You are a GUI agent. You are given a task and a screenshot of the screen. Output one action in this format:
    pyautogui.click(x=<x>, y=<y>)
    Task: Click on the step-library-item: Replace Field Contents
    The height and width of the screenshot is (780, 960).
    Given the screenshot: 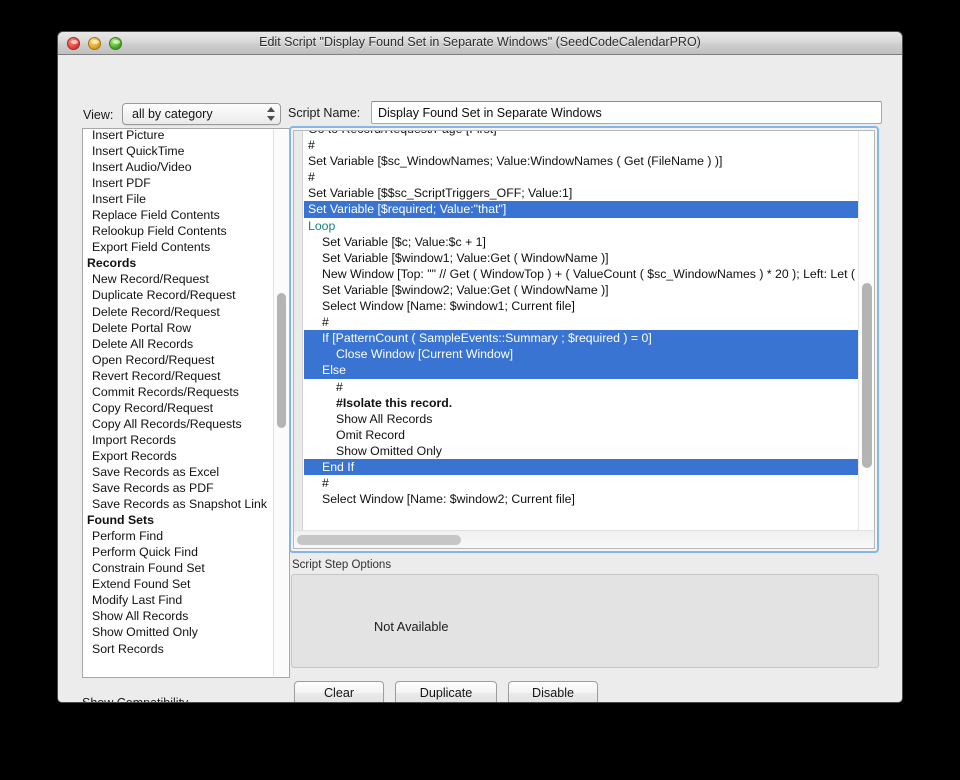 What is the action you would take?
    pyautogui.click(x=186, y=215)
    